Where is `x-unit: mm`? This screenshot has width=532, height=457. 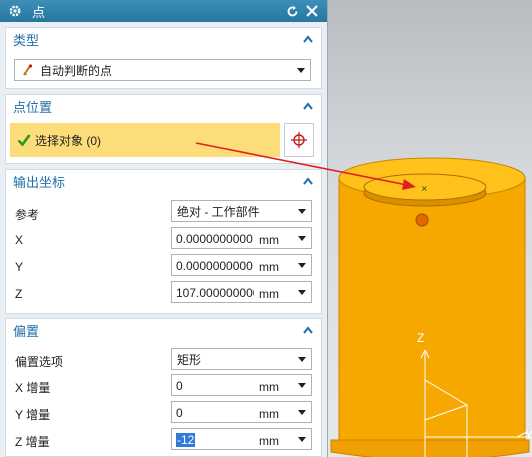 x-unit: mm is located at coordinates (269, 240).